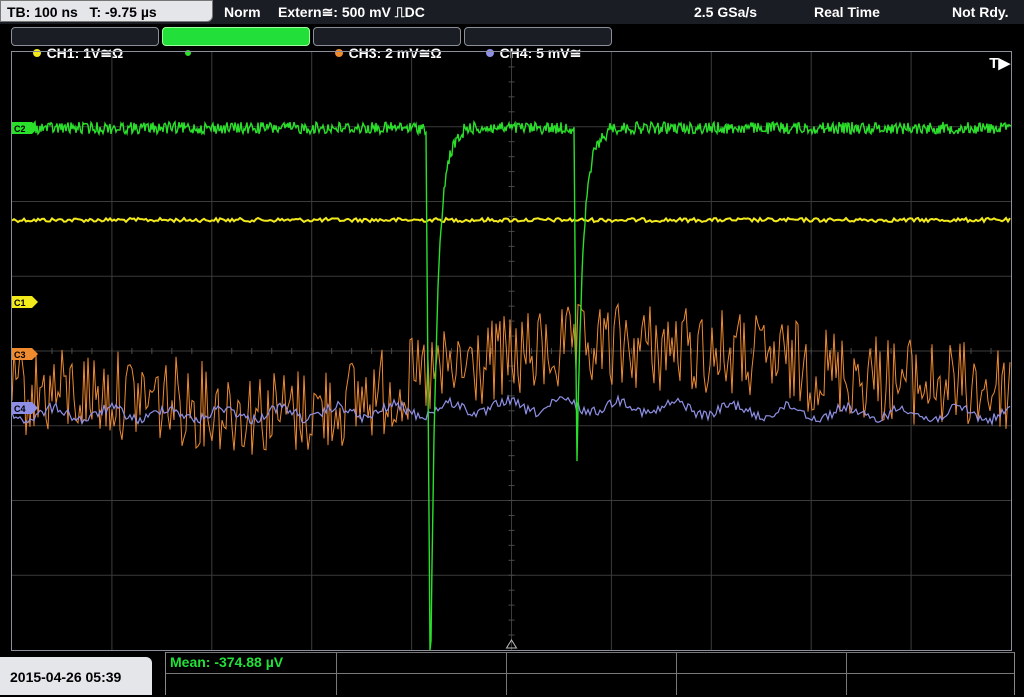 The height and width of the screenshot is (697, 1024). What do you see at coordinates (20, 129) in the screenshot?
I see `svg-text: C2` at bounding box center [20, 129].